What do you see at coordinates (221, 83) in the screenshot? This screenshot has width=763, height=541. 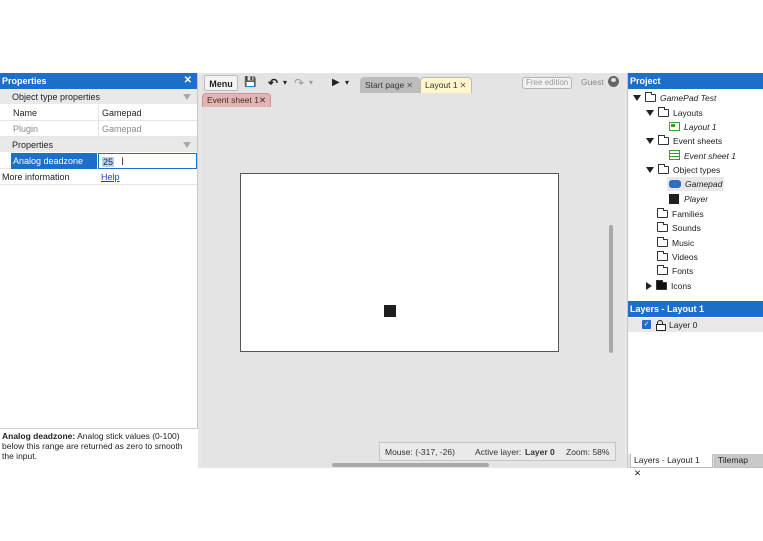 I see `menu-button: Menu` at bounding box center [221, 83].